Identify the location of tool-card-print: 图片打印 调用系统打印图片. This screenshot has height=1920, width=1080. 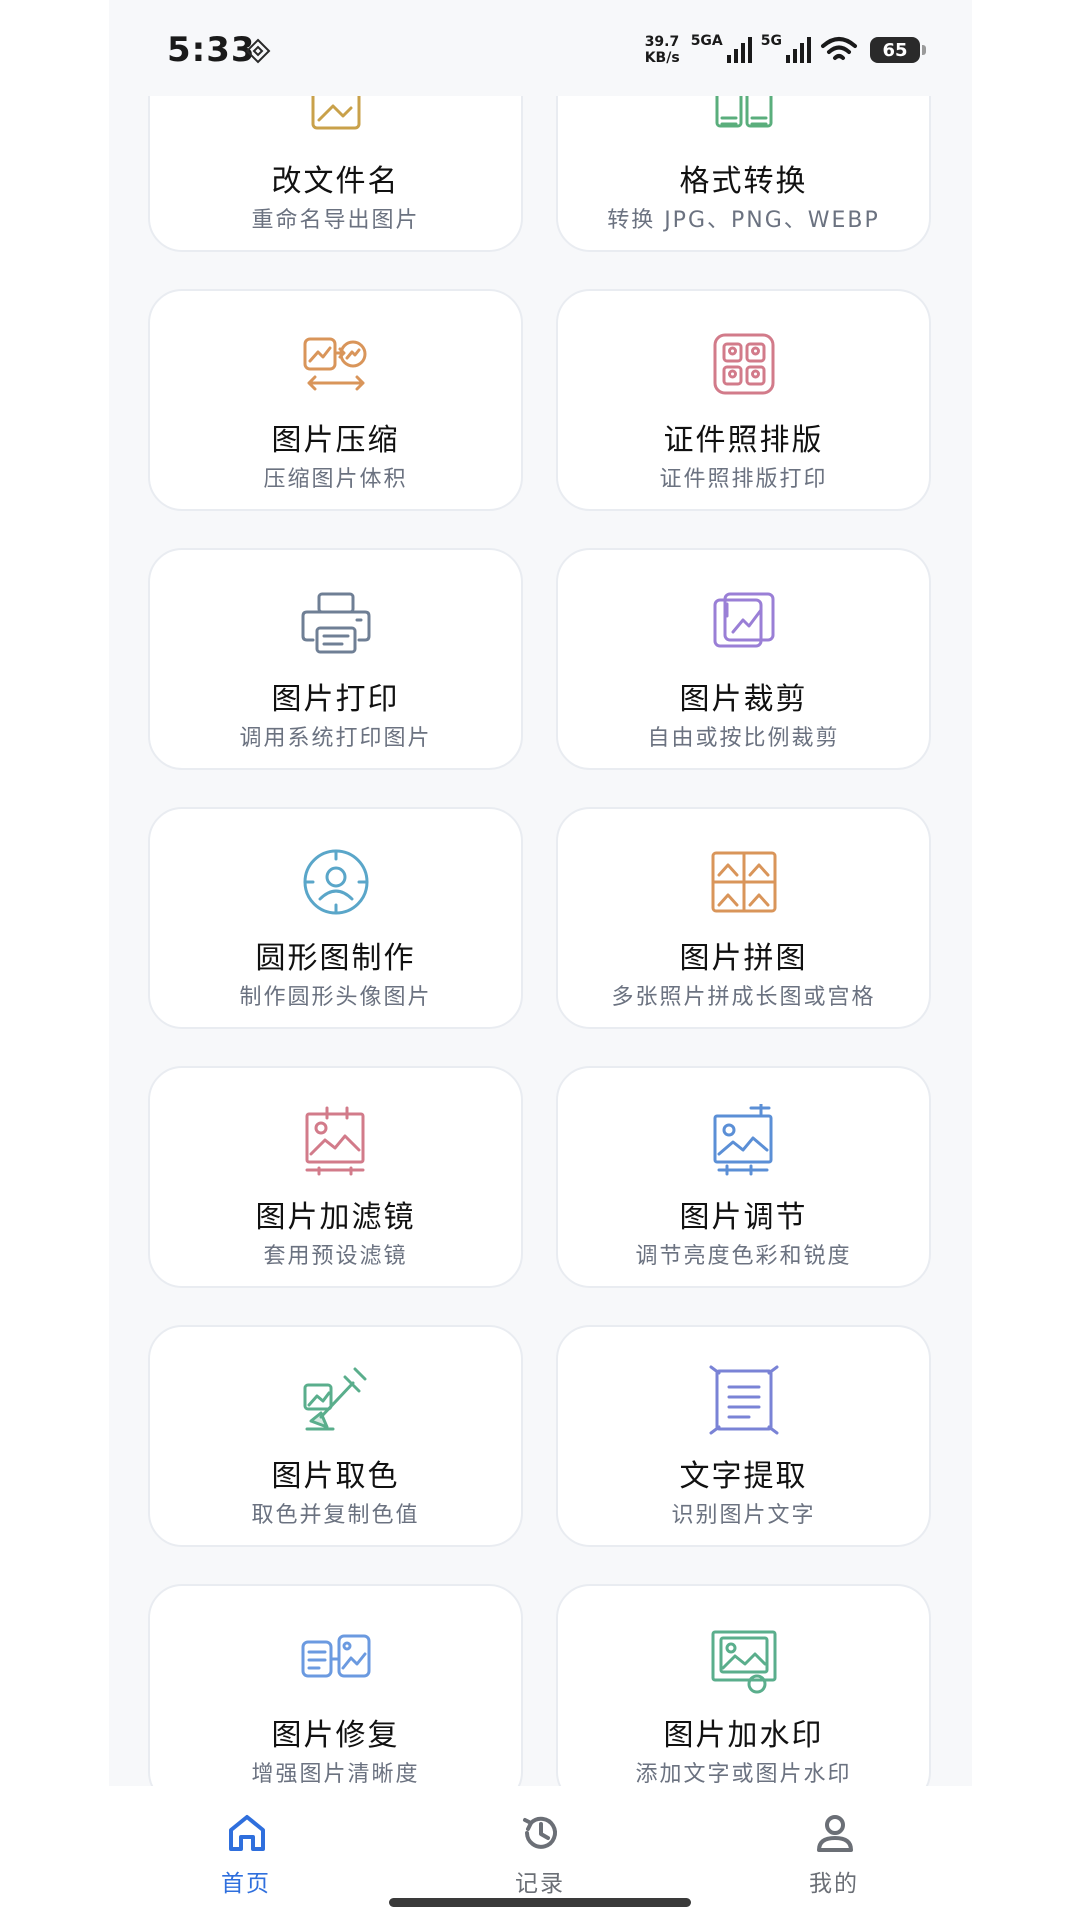
(335, 659).